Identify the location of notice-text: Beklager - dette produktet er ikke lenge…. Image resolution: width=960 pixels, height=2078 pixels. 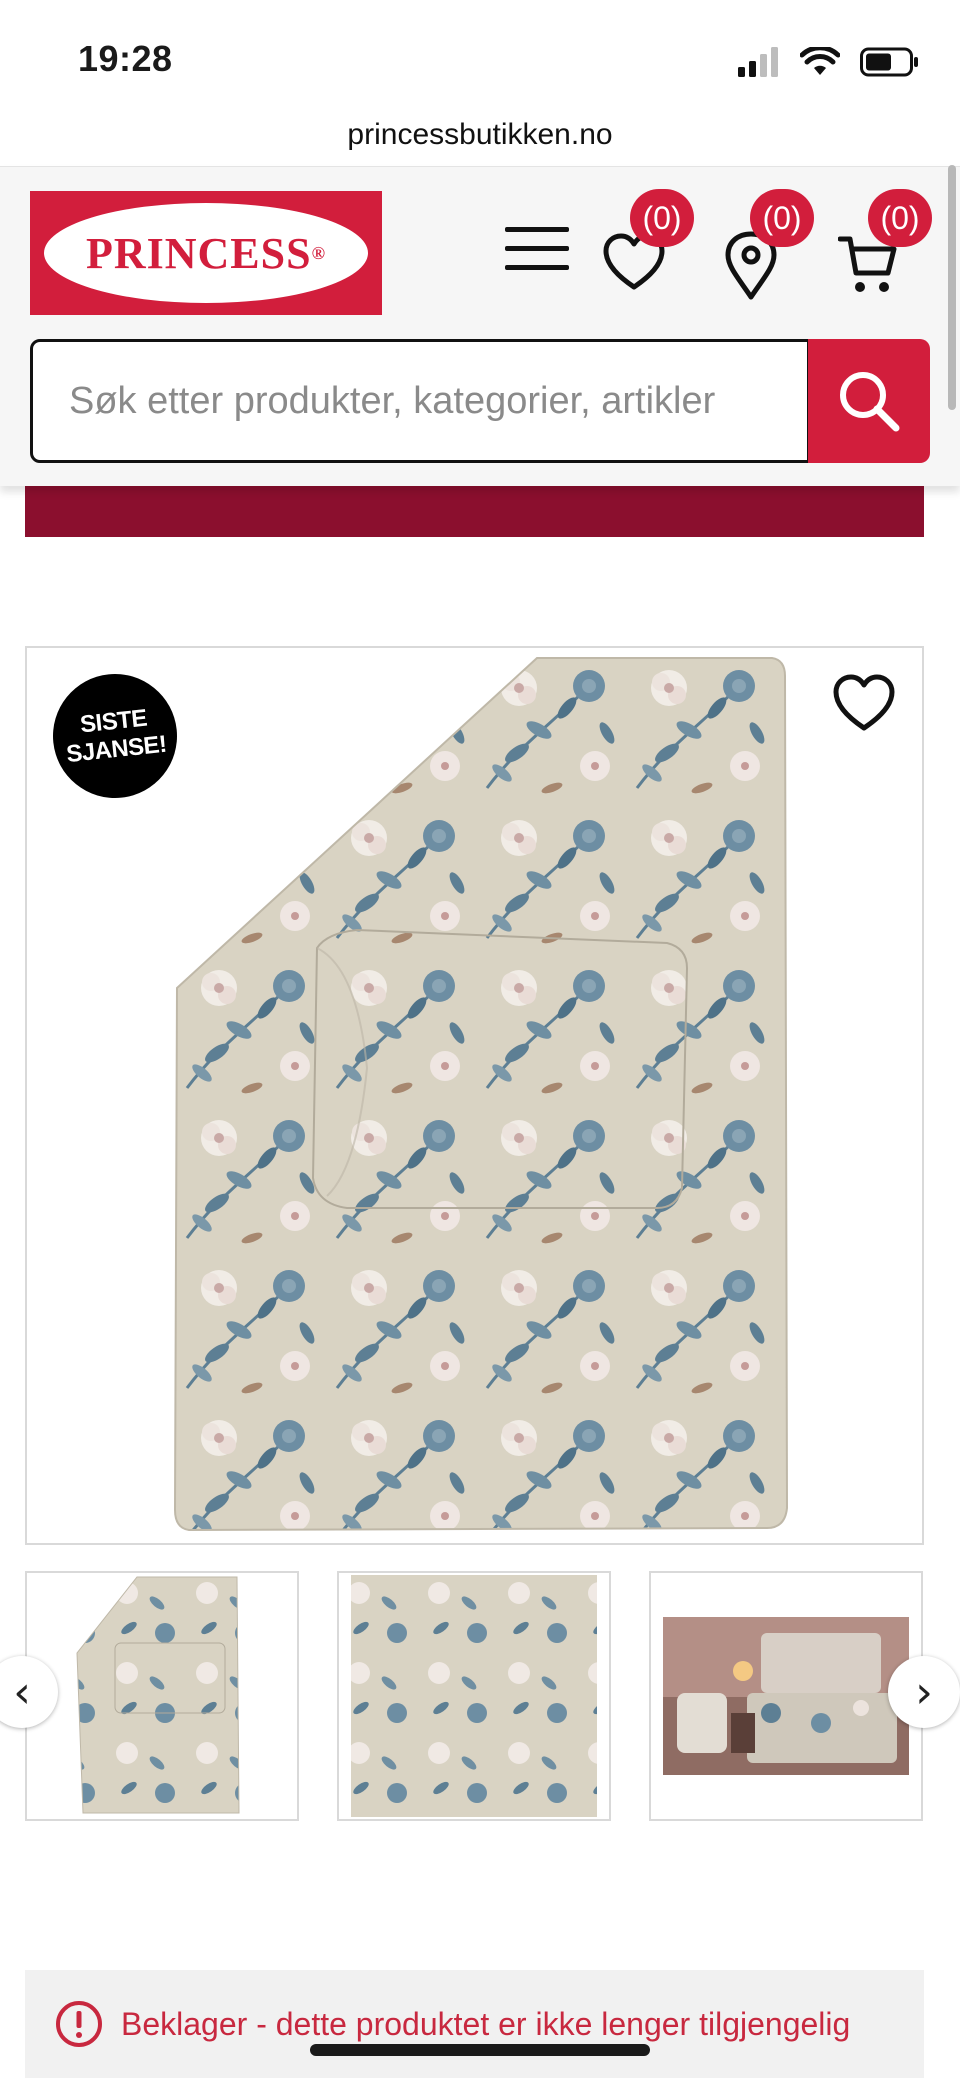
(486, 2023).